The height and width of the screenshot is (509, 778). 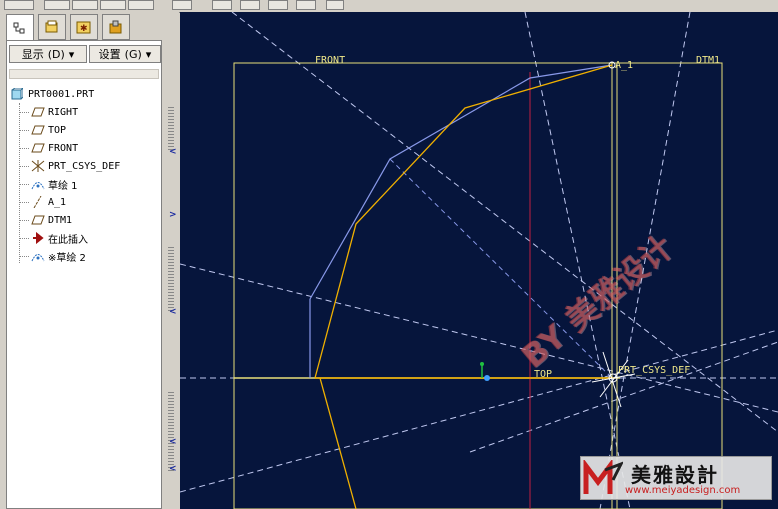 I want to click on tree-item-sketch1: 草绘 1, so click(x=54, y=184).